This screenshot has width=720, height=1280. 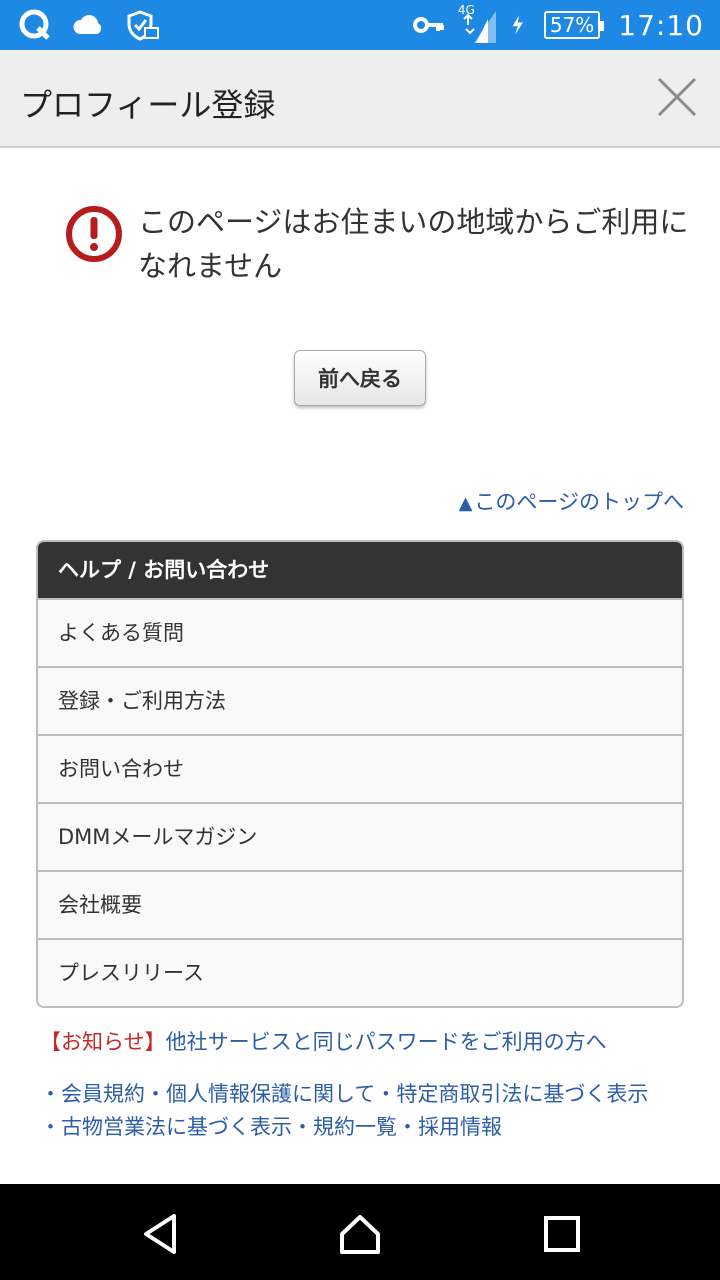 I want to click on help-item-press: プレスリリース, so click(x=360, y=972).